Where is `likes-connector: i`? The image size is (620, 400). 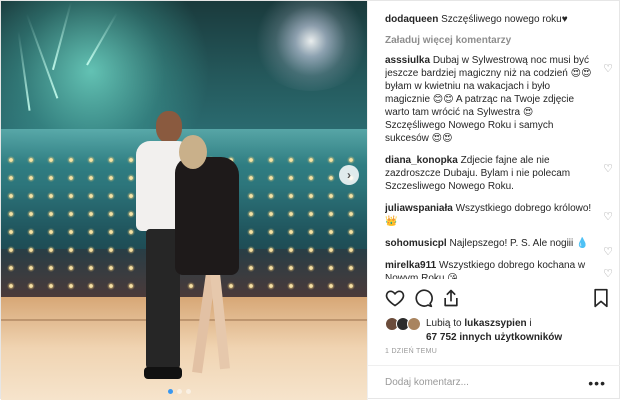
likes-connector: i is located at coordinates (530, 323).